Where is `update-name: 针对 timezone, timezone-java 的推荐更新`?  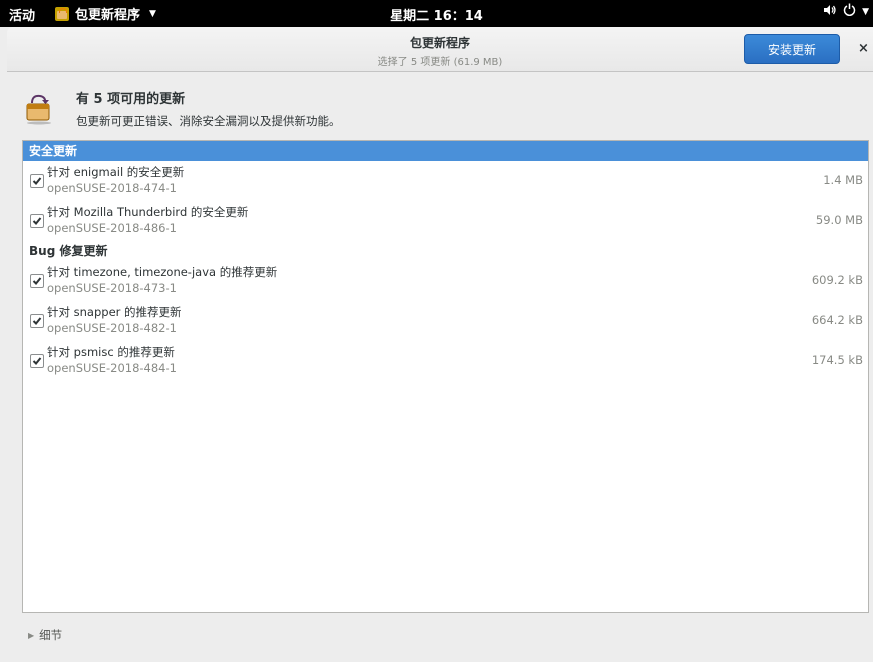 update-name: 针对 timezone, timezone-java 的推荐更新 is located at coordinates (162, 272).